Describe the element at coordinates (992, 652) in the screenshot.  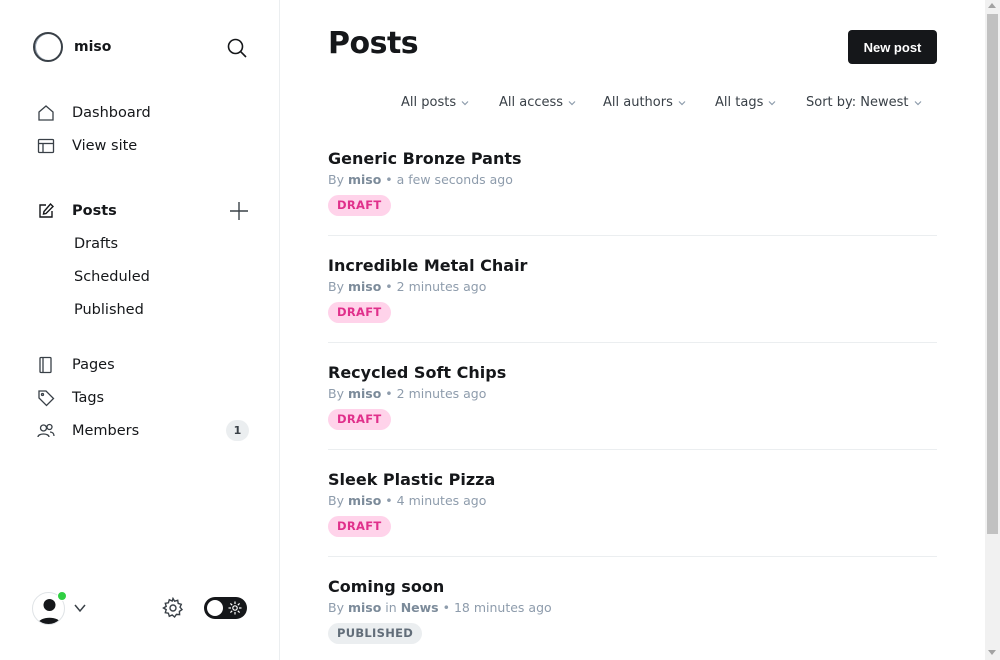
I see `scroll-down-arrow-icon` at that location.